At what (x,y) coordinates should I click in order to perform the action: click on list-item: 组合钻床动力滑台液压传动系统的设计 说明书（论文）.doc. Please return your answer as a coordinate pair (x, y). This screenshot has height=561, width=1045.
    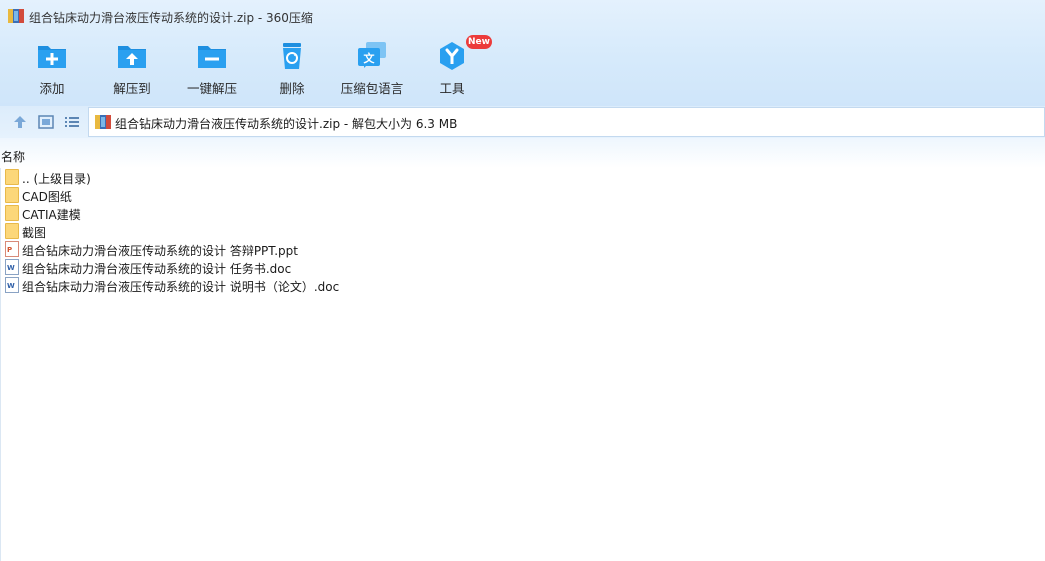
    Looking at the image, I should click on (523, 285).